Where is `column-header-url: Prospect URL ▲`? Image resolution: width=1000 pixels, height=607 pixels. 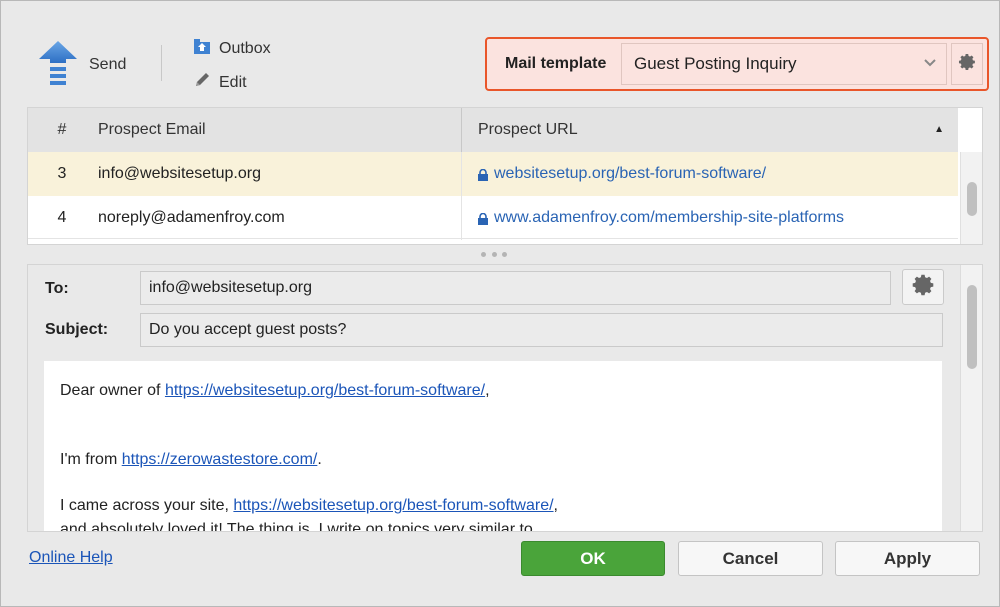
column-header-url: Prospect URL ▲ is located at coordinates (710, 130).